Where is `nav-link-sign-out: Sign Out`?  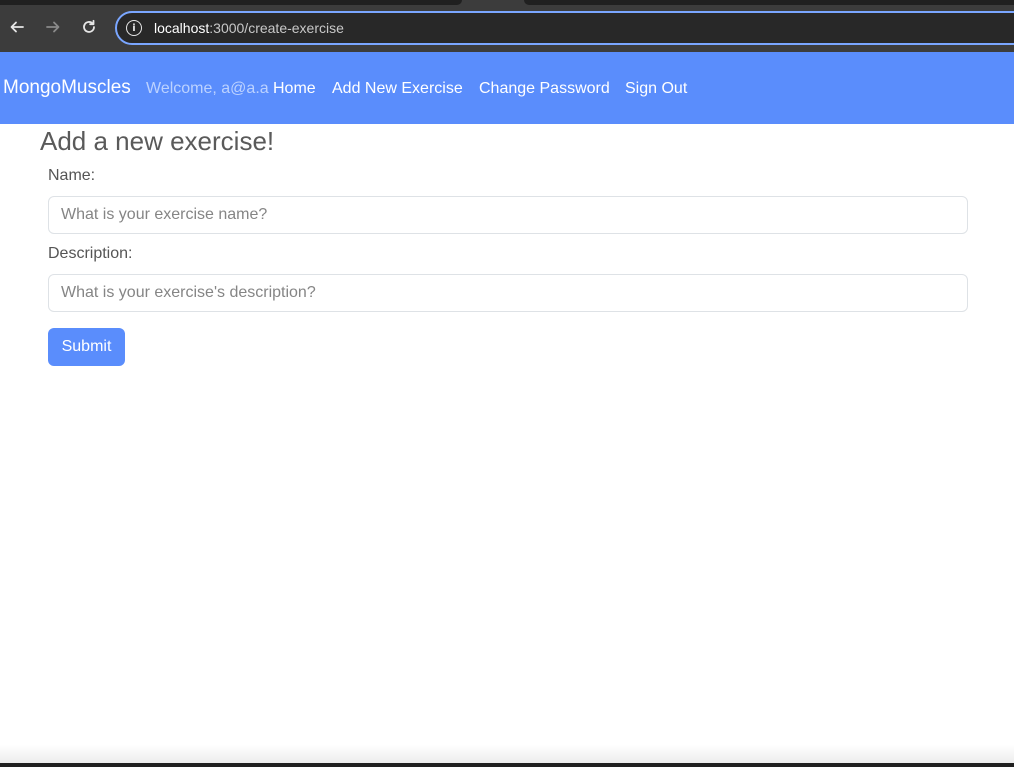 nav-link-sign-out: Sign Out is located at coordinates (656, 89).